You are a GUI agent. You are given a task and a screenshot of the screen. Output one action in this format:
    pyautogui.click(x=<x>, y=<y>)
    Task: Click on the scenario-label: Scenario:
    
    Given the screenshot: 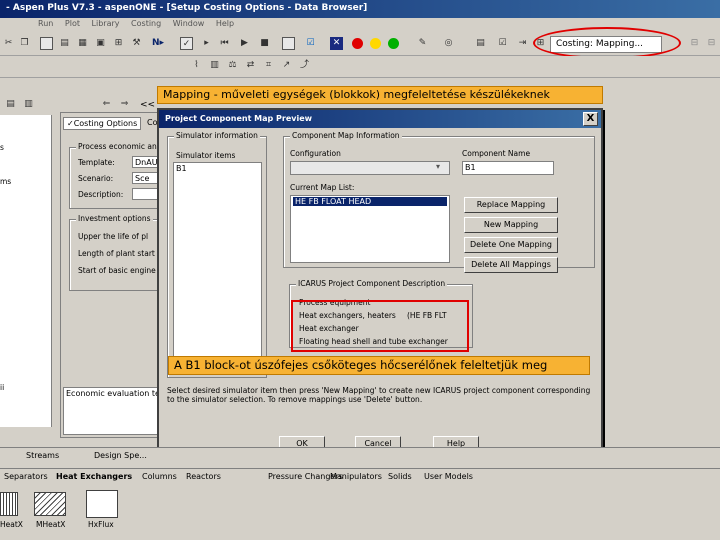 What is the action you would take?
    pyautogui.click(x=96, y=178)
    